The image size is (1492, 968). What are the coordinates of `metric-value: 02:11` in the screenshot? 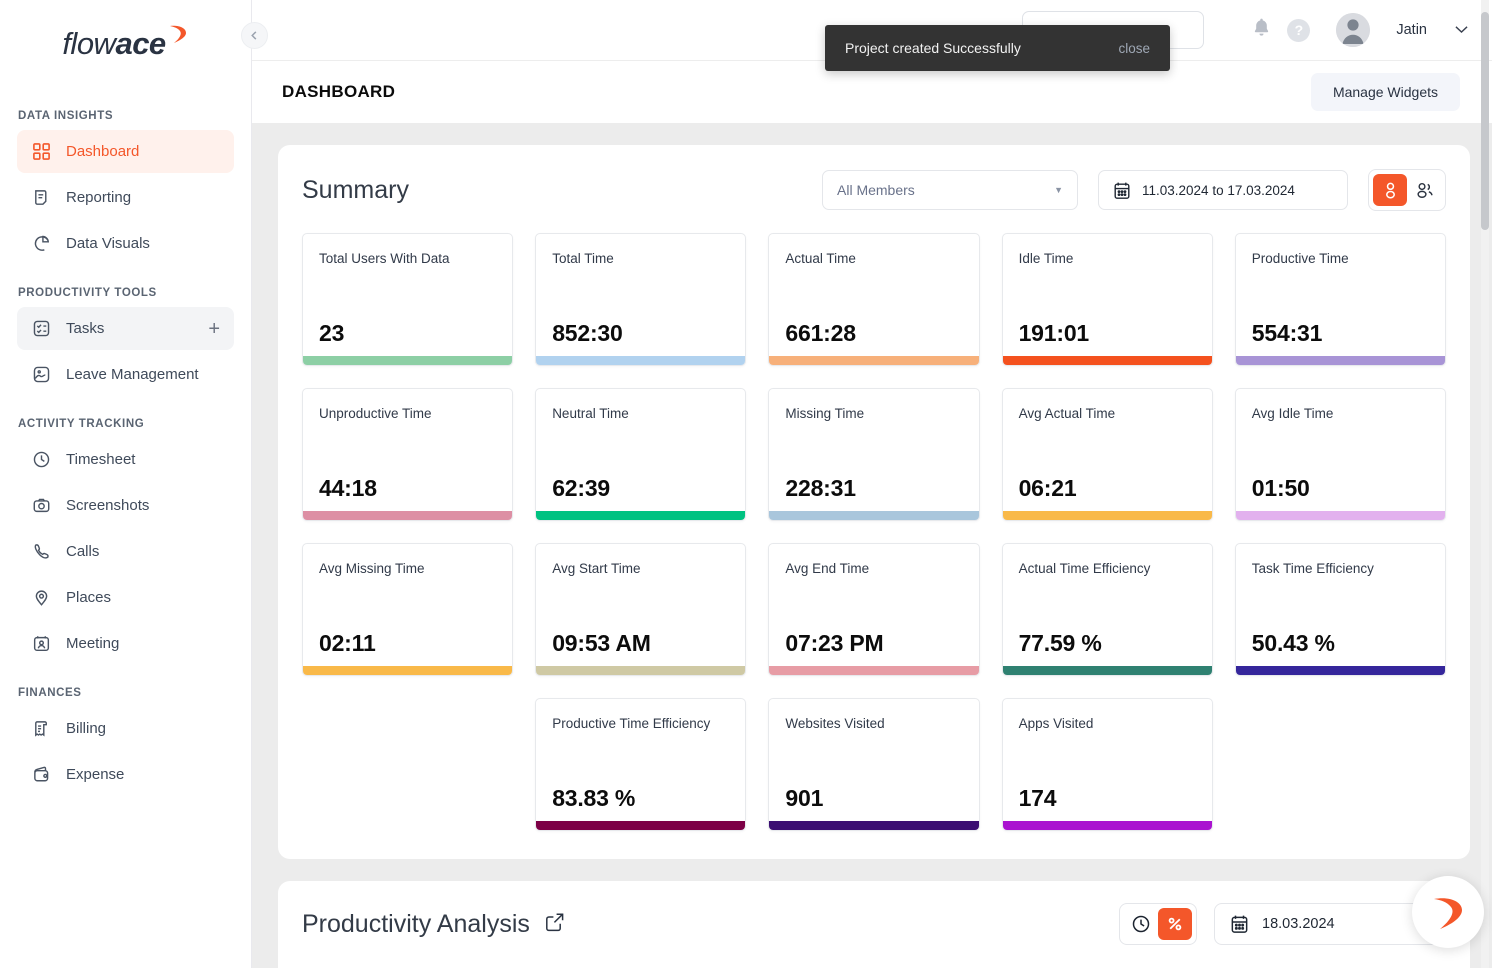 It's located at (347, 643).